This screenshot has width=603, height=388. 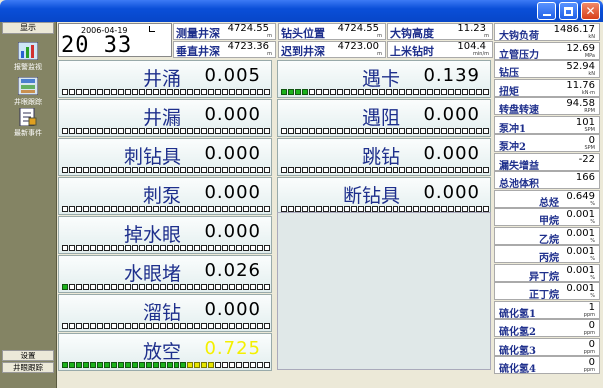 What do you see at coordinates (28, 367) in the screenshot?
I see `well-track-button: 井眼跟踪` at bounding box center [28, 367].